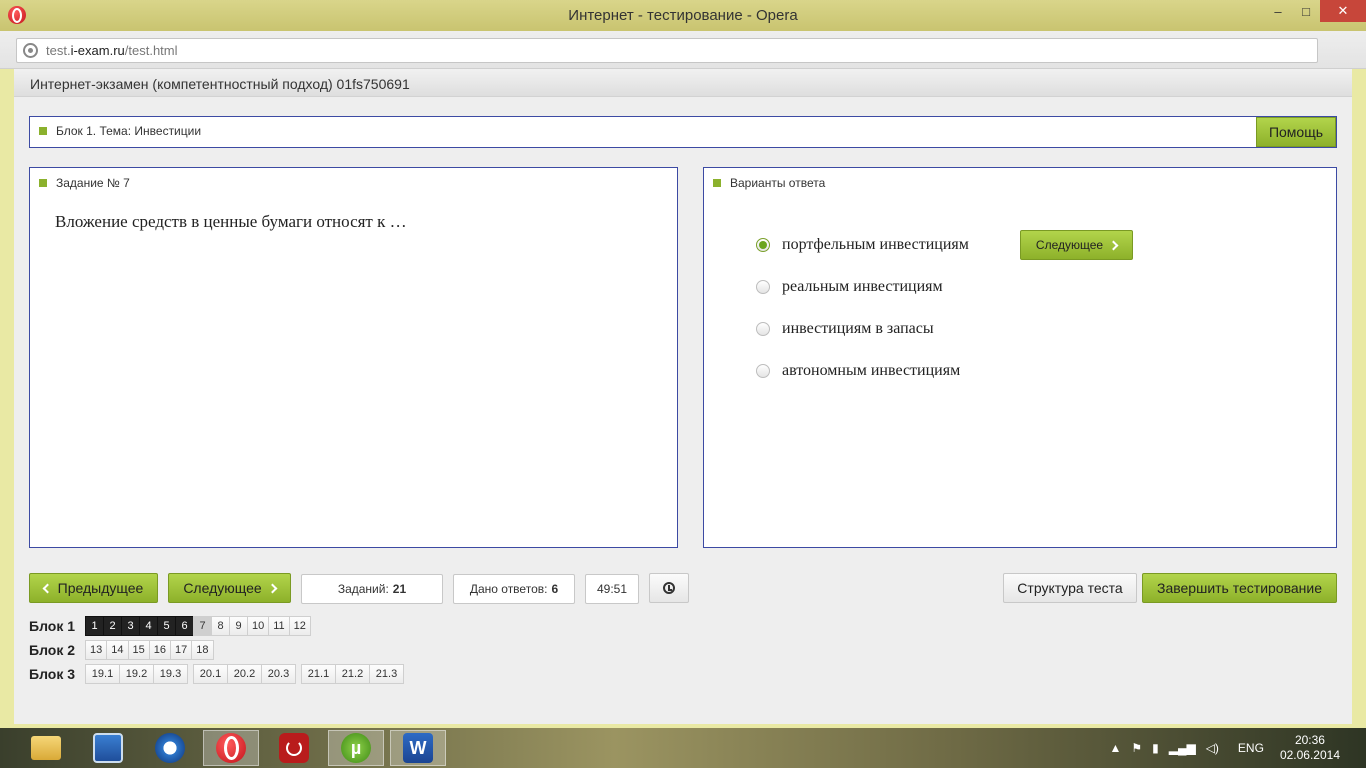 The image size is (1366, 768). Describe the element at coordinates (202, 626) in the screenshot. I see `question-number-button: 7` at that location.